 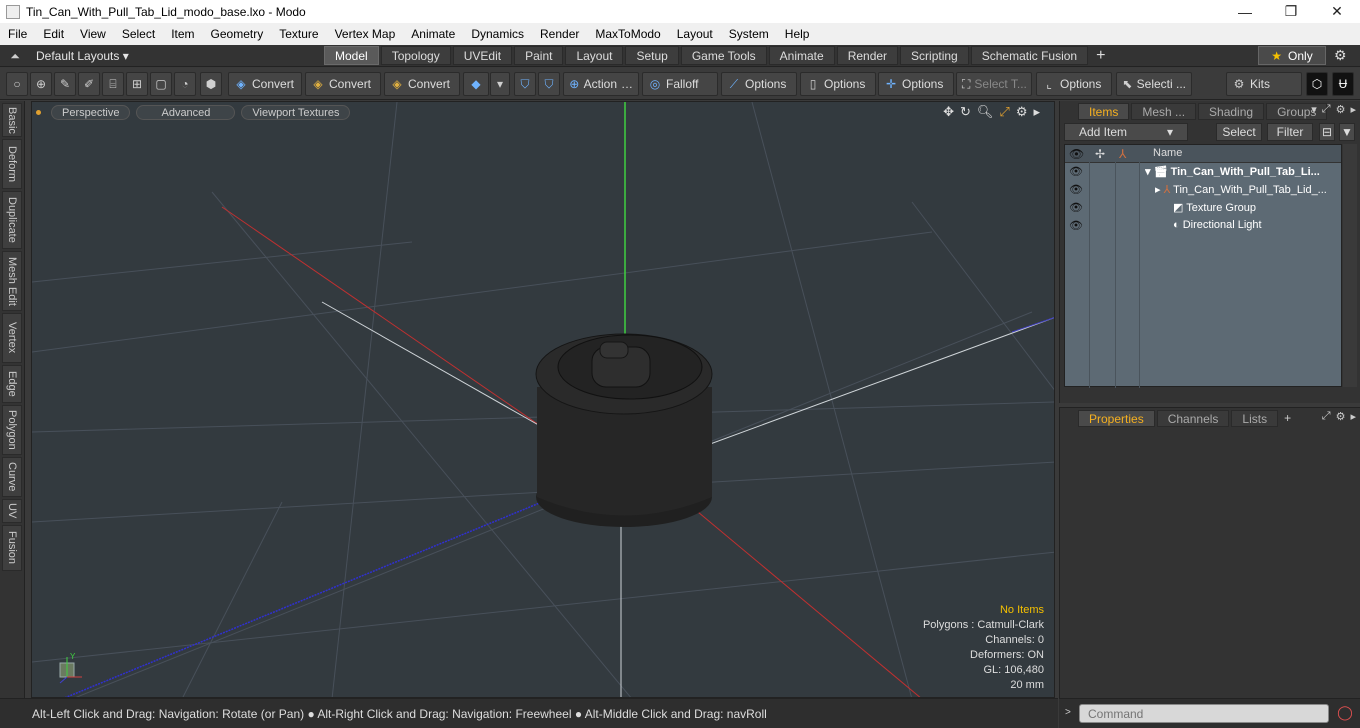 What do you see at coordinates (12, 120) in the screenshot?
I see `vtab-basic: Basic` at bounding box center [12, 120].